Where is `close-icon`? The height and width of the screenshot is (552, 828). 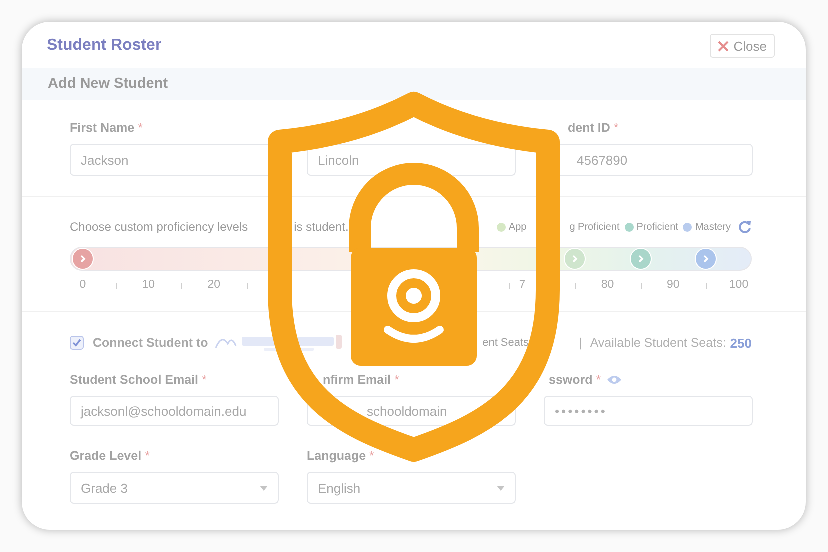
close-icon is located at coordinates (723, 46).